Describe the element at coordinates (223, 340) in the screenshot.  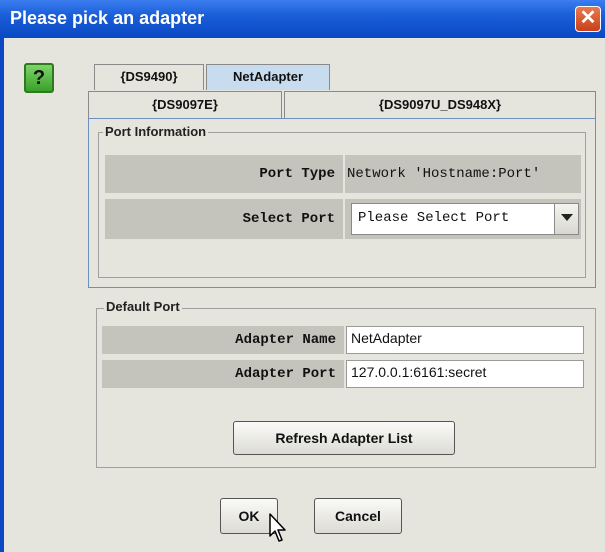
I see `adapter-name-label: Adapter Name` at that location.